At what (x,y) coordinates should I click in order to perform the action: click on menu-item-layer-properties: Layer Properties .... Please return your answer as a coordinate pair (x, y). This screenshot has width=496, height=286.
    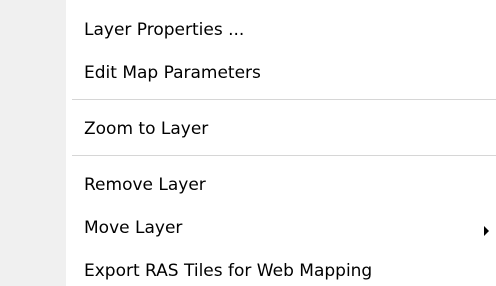
    Looking at the image, I should click on (284, 30).